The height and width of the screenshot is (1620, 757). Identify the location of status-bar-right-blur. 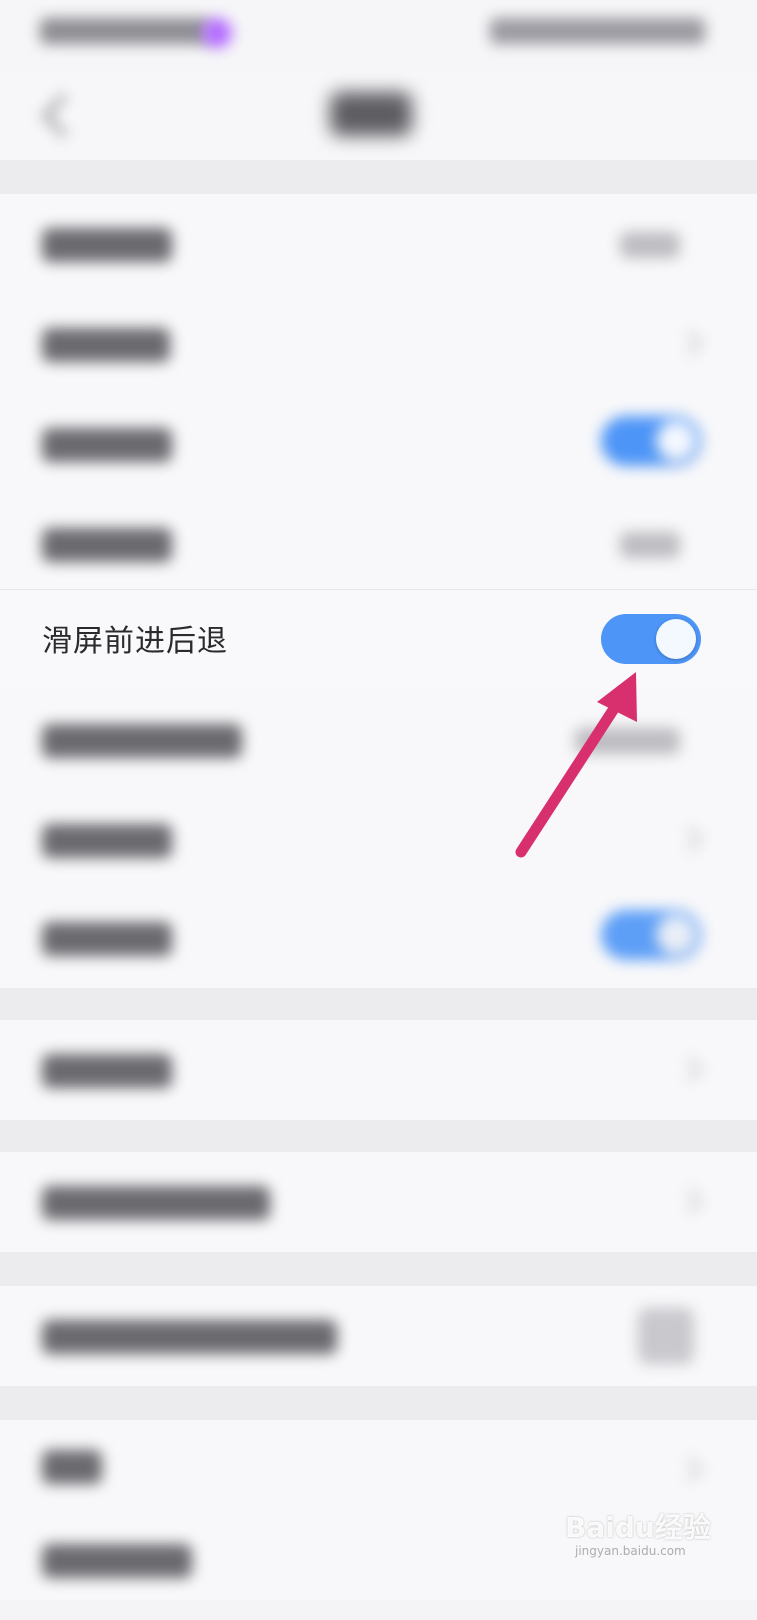
(597, 31).